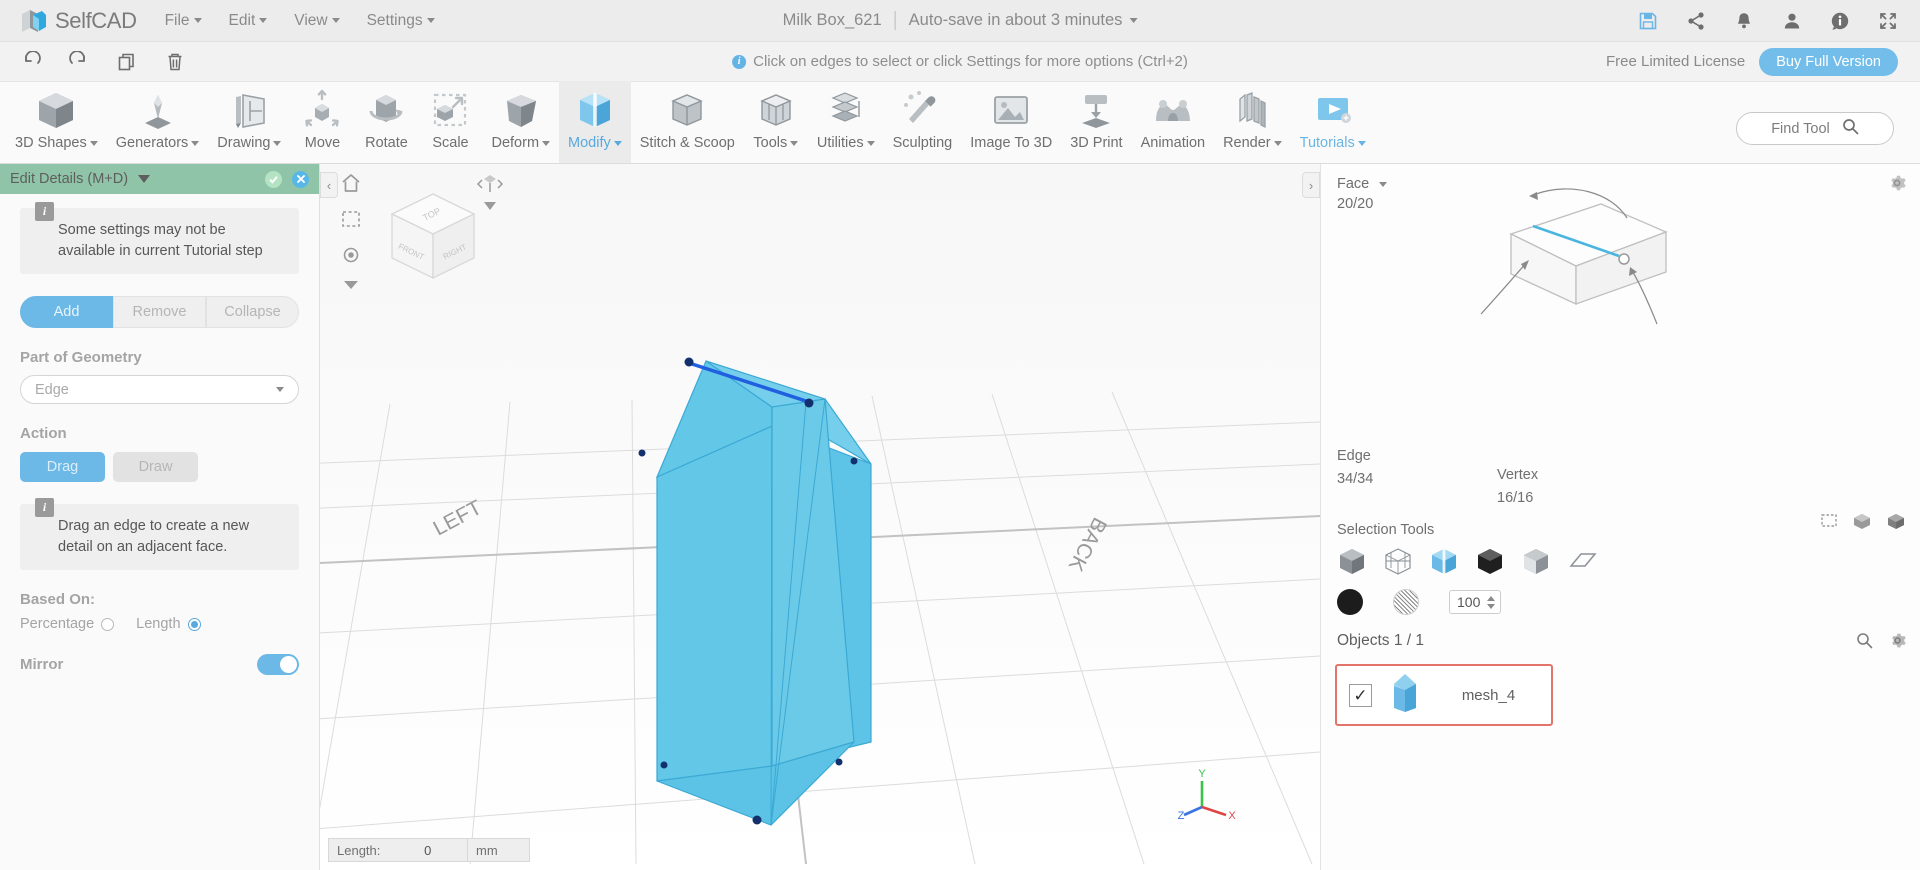  Describe the element at coordinates (1488, 695) in the screenshot. I see `object-name: mesh_4` at that location.